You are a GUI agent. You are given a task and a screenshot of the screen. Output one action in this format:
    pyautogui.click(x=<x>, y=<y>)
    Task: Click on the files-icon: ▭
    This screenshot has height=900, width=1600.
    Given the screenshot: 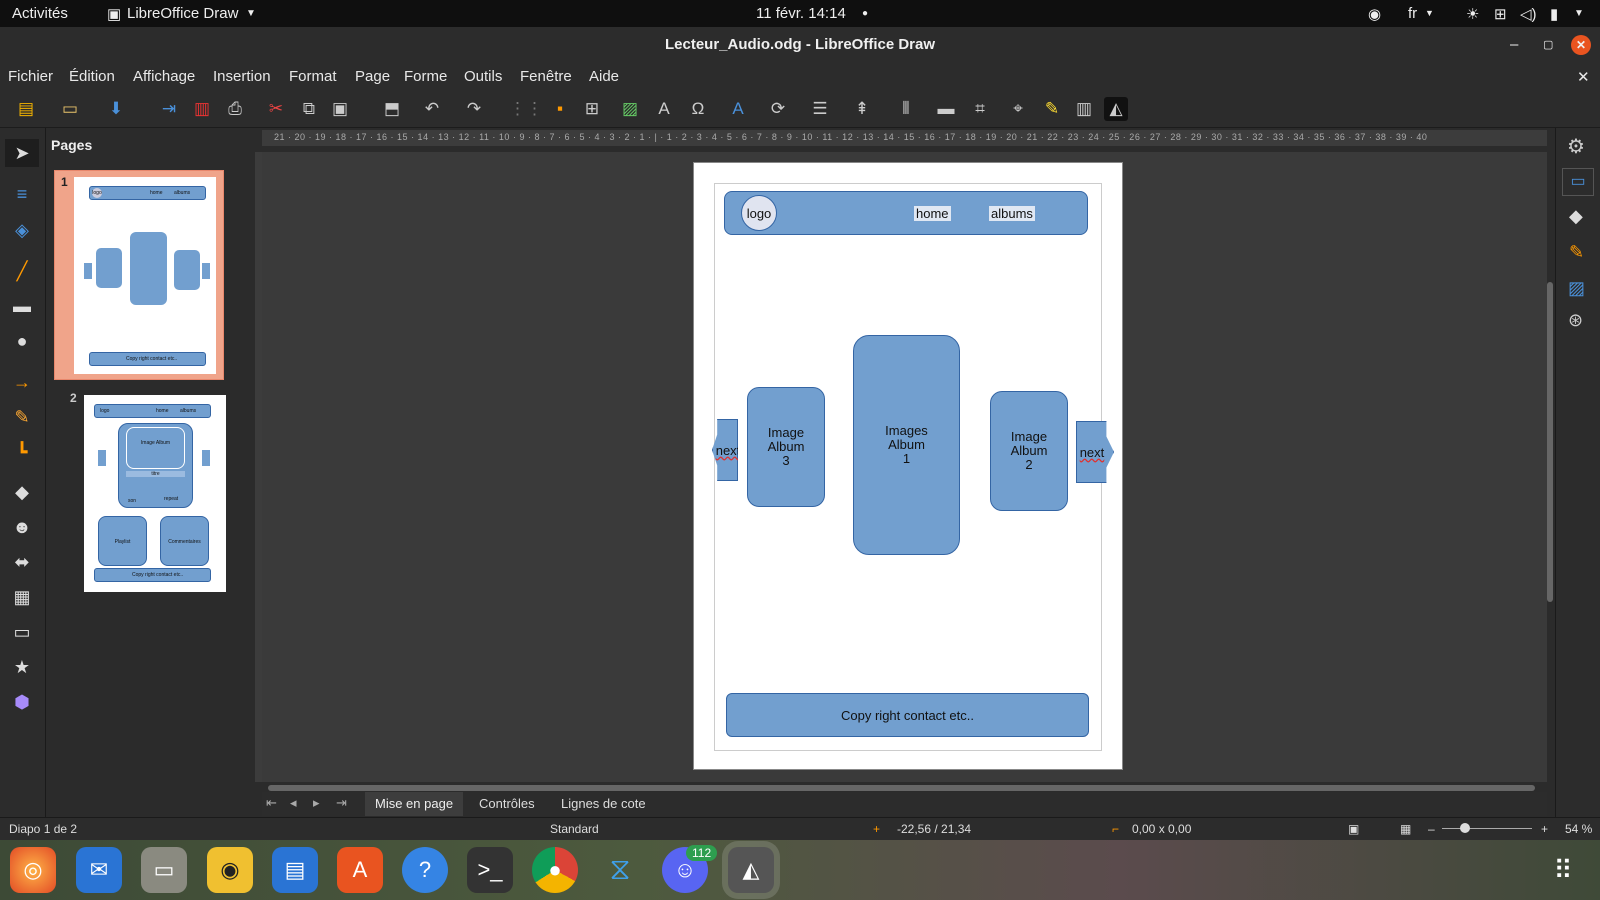 What is the action you would take?
    pyautogui.click(x=164, y=870)
    